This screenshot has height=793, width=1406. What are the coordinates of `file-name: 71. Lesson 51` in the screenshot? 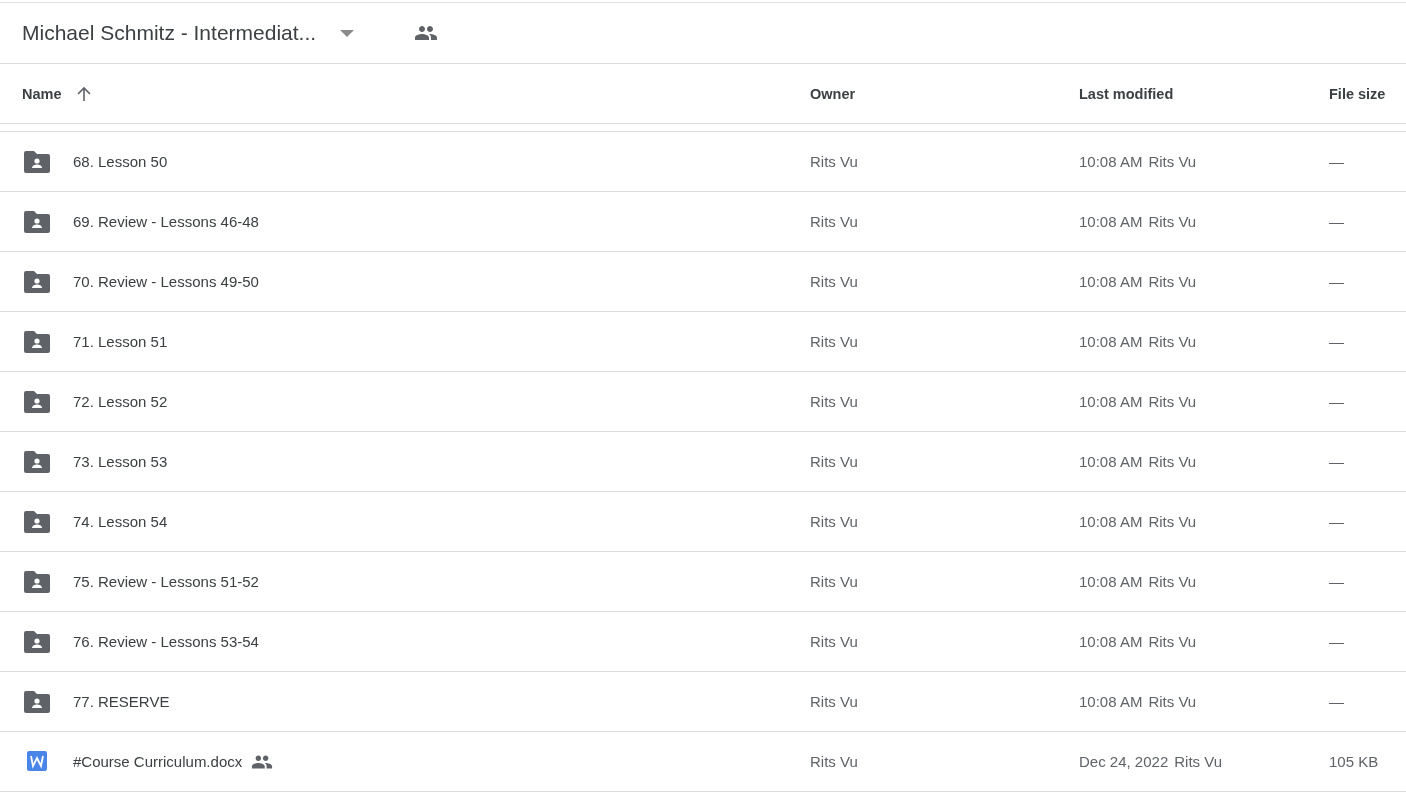 It's located at (120, 341).